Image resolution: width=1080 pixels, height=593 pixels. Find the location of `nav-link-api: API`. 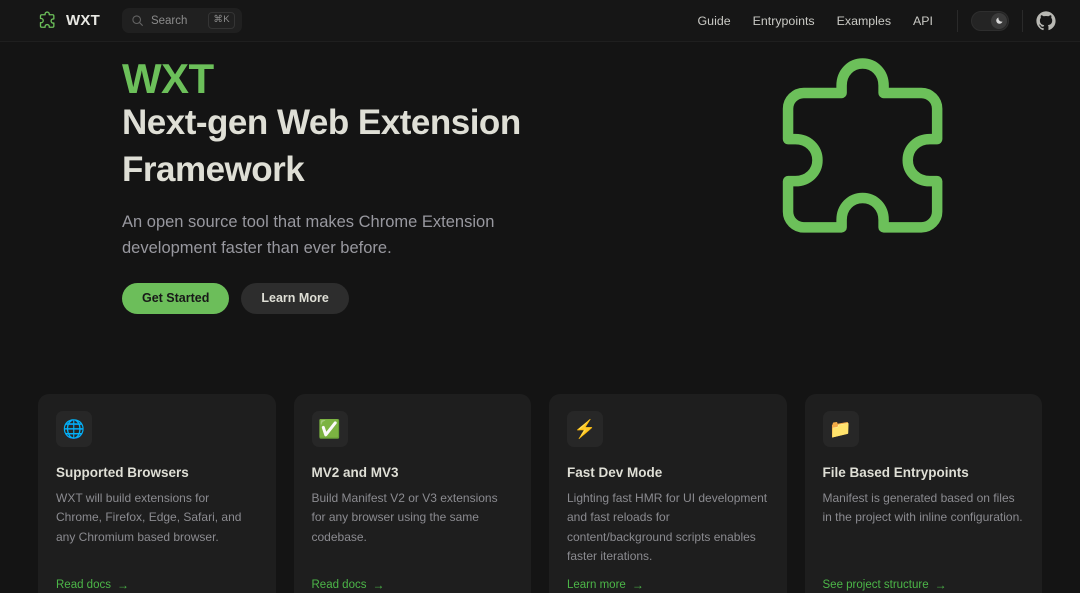

nav-link-api: API is located at coordinates (923, 21).